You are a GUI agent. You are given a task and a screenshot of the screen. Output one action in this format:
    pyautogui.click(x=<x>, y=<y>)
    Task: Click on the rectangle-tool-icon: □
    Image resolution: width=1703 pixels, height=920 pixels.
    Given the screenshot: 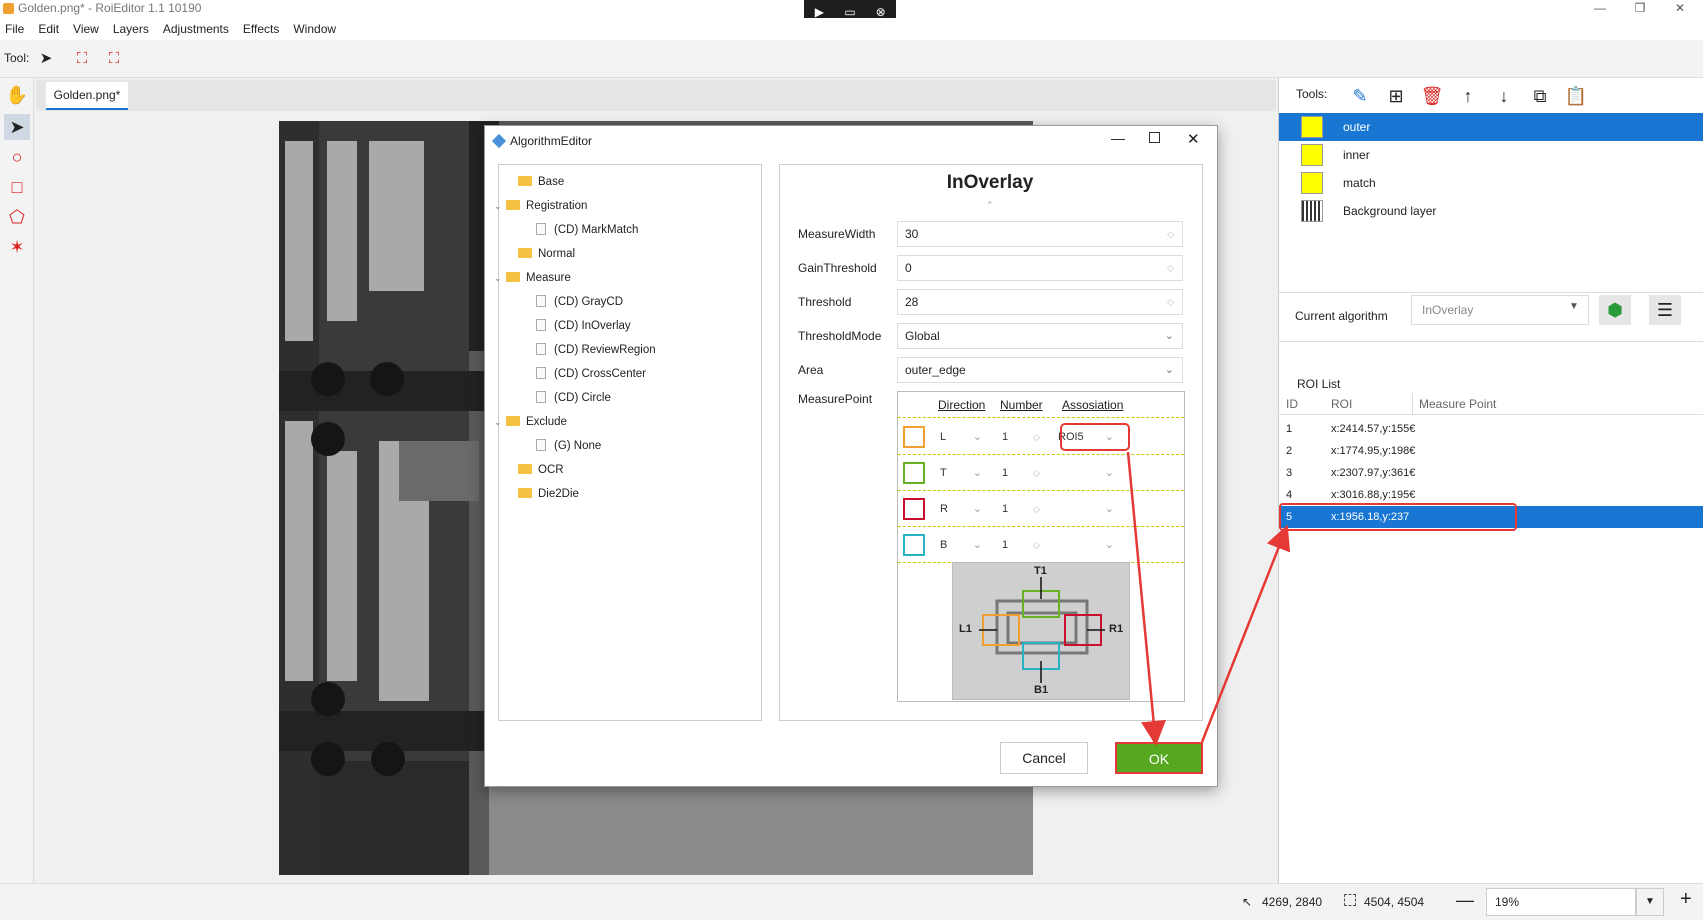 What is the action you would take?
    pyautogui.click(x=17, y=187)
    